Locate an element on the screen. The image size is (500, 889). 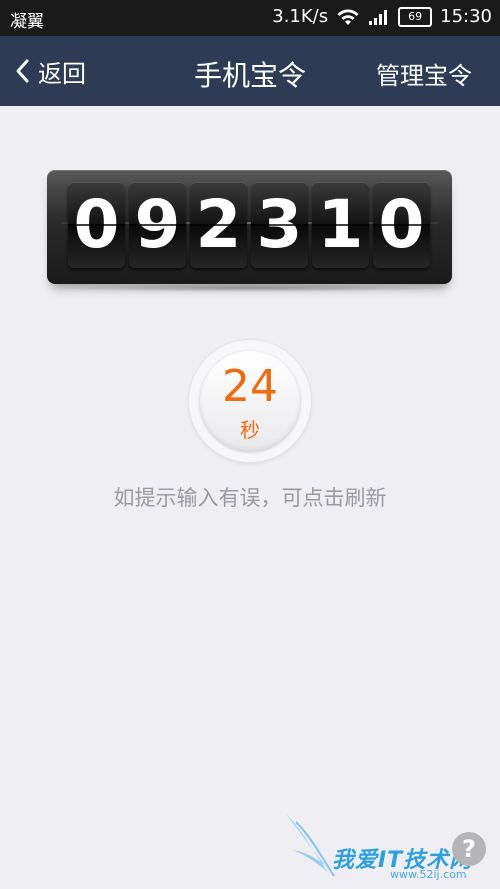
countdown-timer: 24 秒 is located at coordinates (250, 401).